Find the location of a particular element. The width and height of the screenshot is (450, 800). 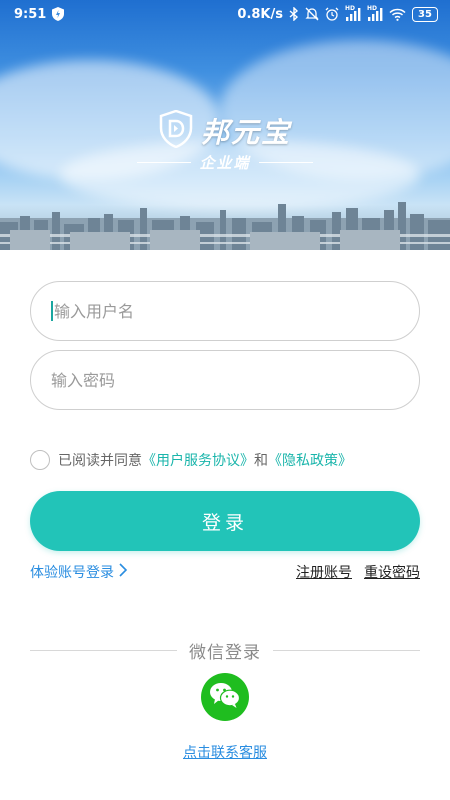

register-link: 注册账号 is located at coordinates (324, 572).